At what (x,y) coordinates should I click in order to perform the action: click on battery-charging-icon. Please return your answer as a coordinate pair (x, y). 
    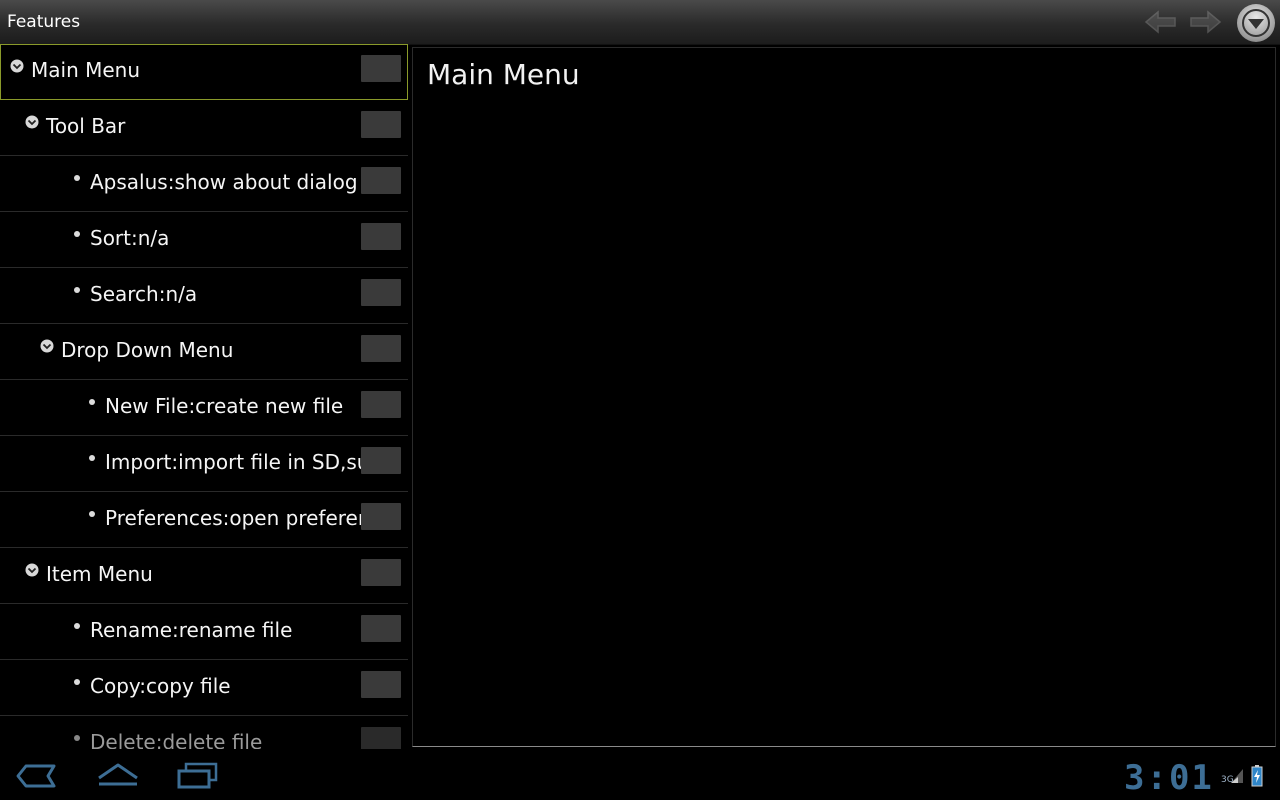
    Looking at the image, I should click on (1257, 776).